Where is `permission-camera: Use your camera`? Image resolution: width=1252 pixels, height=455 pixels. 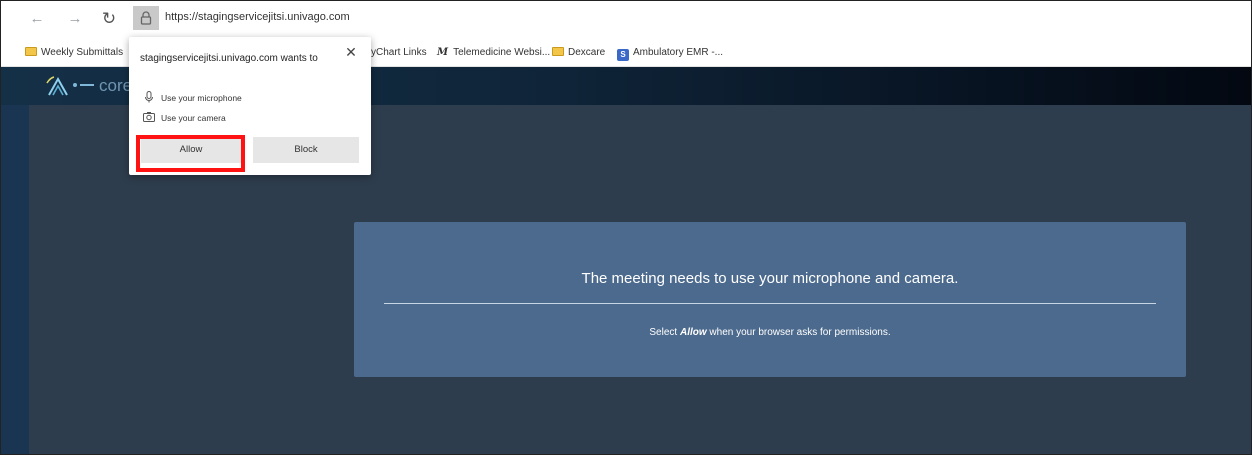
permission-camera: Use your camera is located at coordinates (184, 117).